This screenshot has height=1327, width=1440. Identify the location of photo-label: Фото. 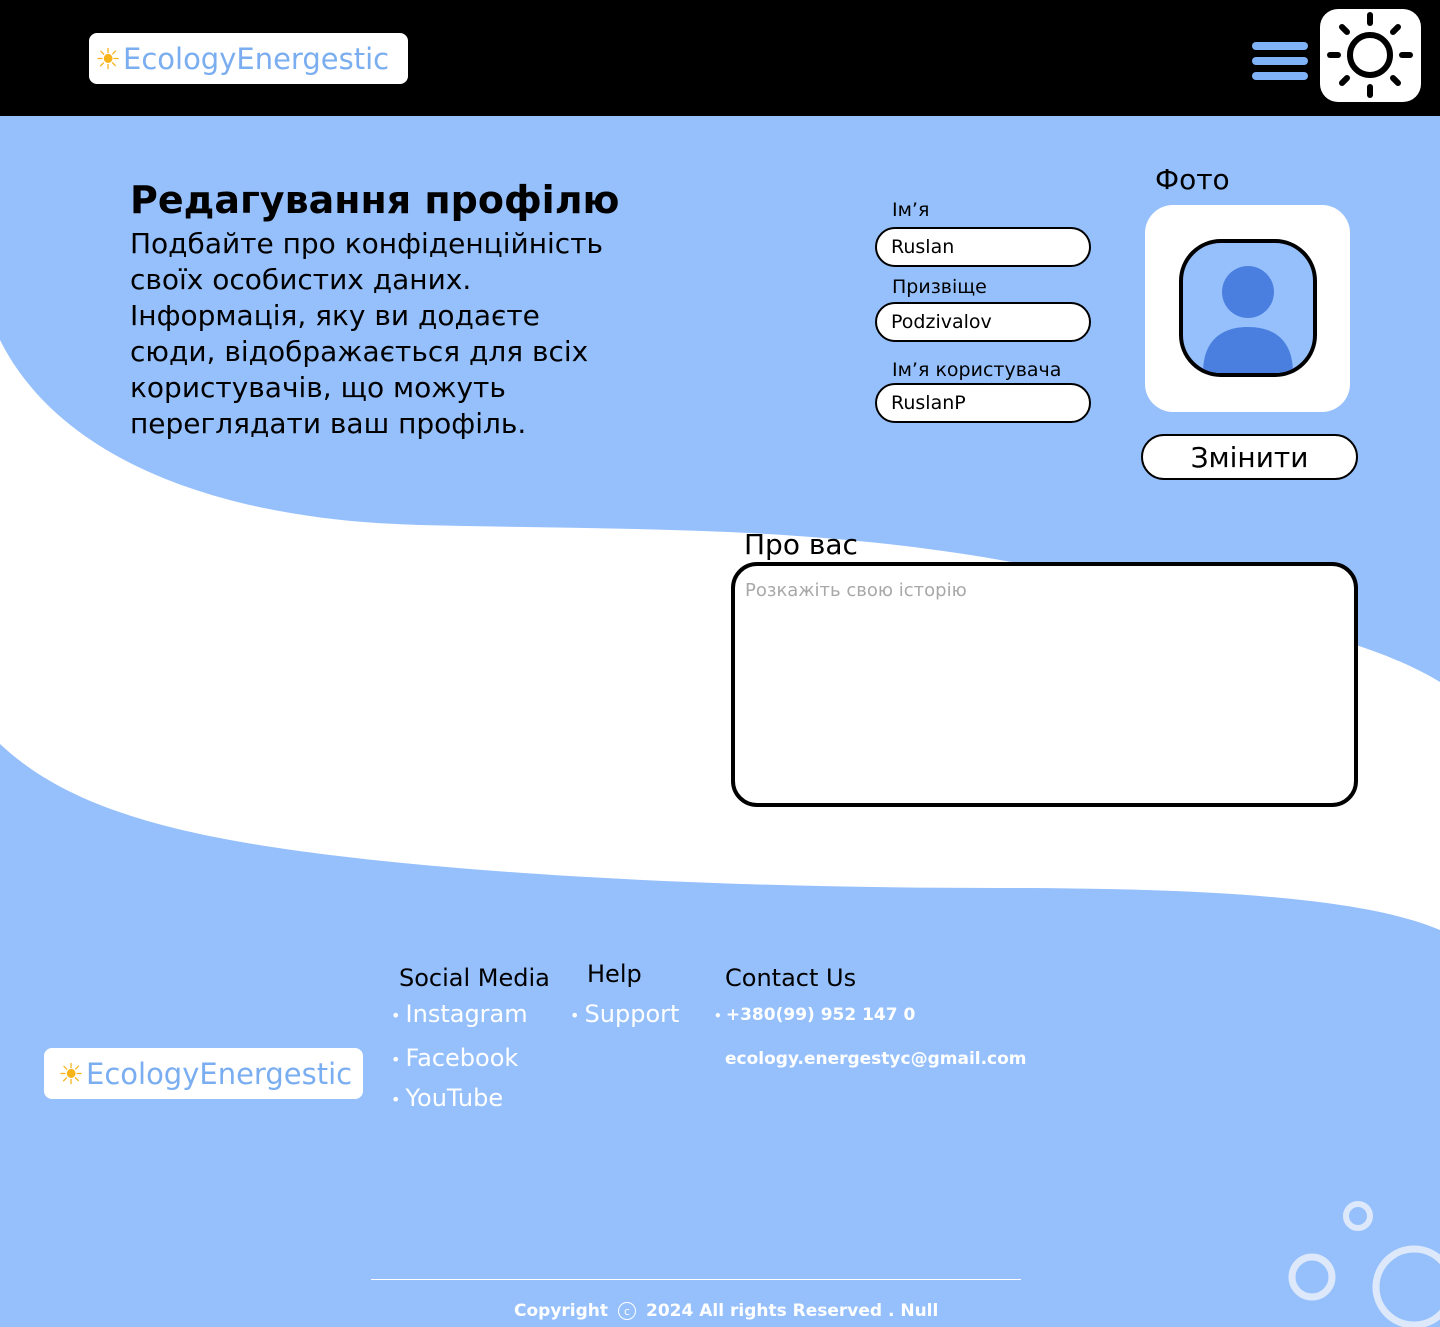
(1192, 179).